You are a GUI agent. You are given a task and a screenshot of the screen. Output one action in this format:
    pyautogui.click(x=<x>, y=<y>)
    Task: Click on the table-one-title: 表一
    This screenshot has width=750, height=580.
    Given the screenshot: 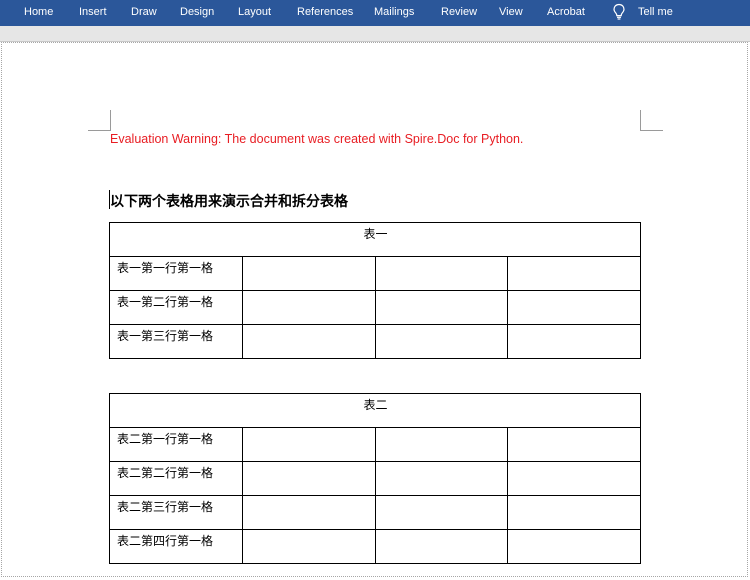 What is the action you would take?
    pyautogui.click(x=375, y=239)
    